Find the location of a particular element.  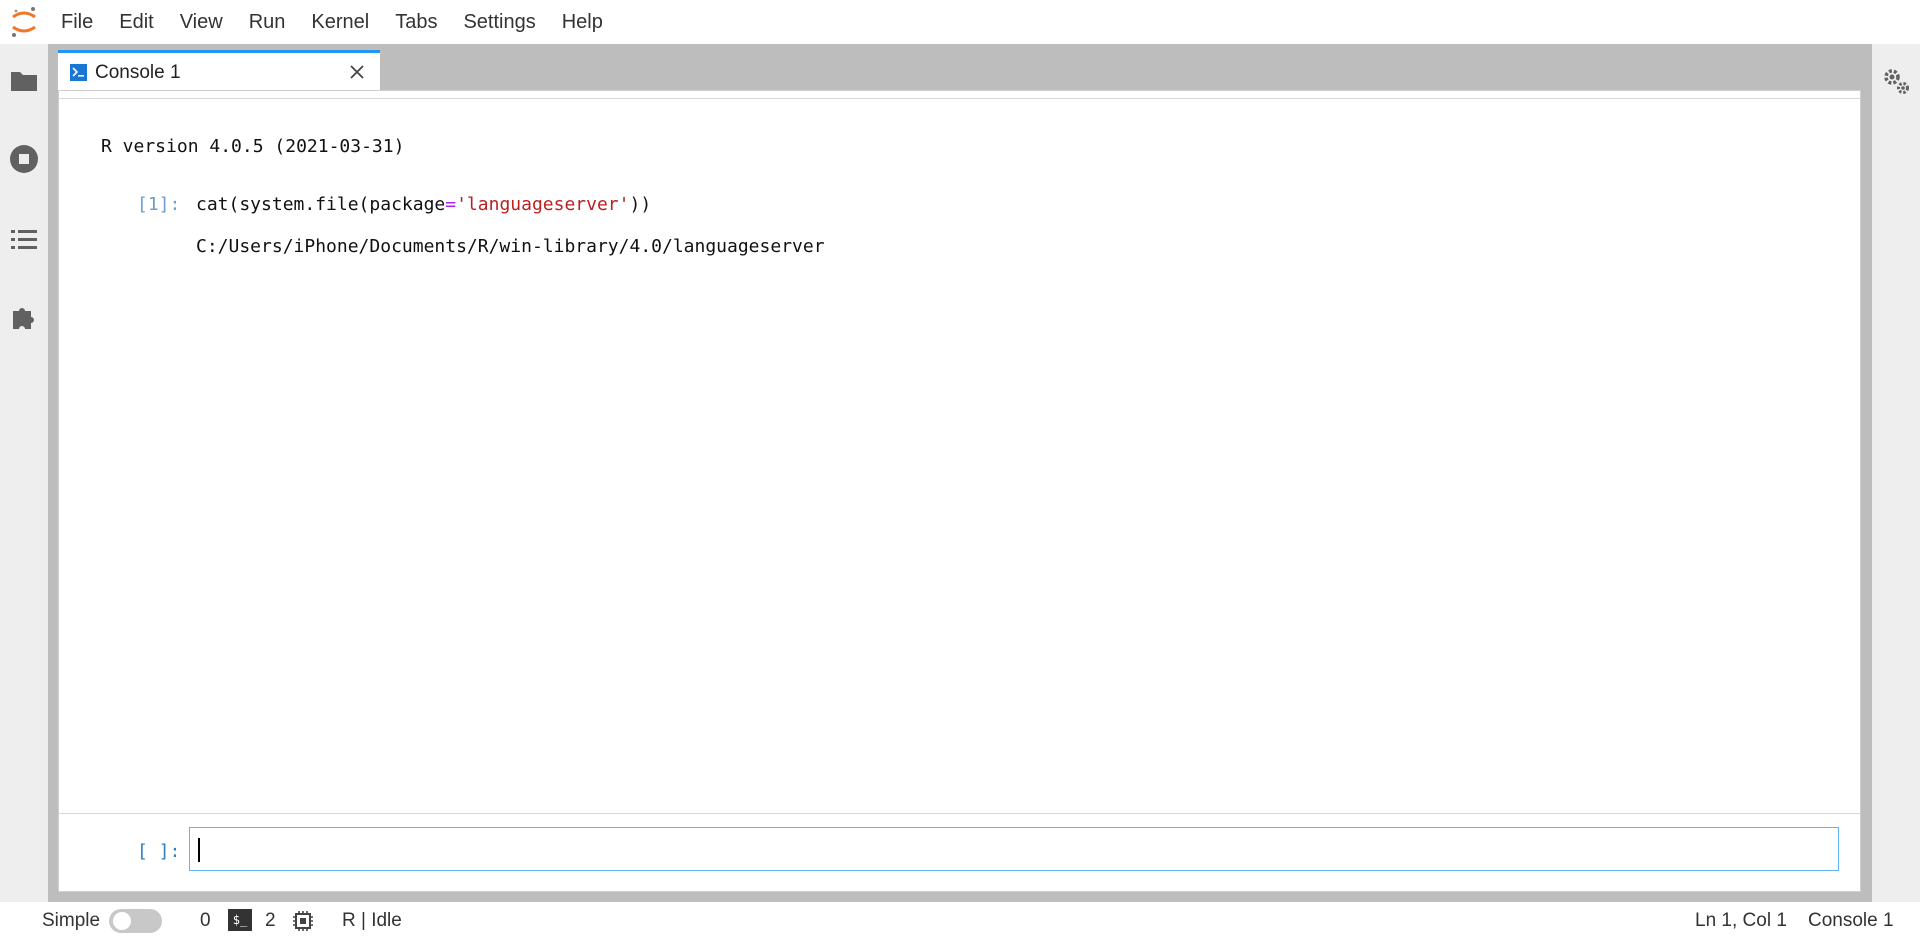

folder-icon is located at coordinates (24, 81).